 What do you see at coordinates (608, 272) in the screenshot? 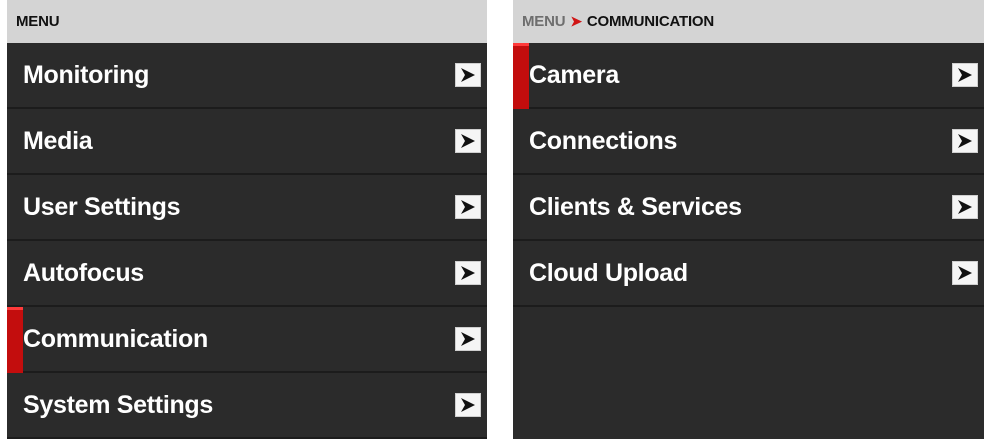
I see `submenu-item-label: Cloud Upload` at bounding box center [608, 272].